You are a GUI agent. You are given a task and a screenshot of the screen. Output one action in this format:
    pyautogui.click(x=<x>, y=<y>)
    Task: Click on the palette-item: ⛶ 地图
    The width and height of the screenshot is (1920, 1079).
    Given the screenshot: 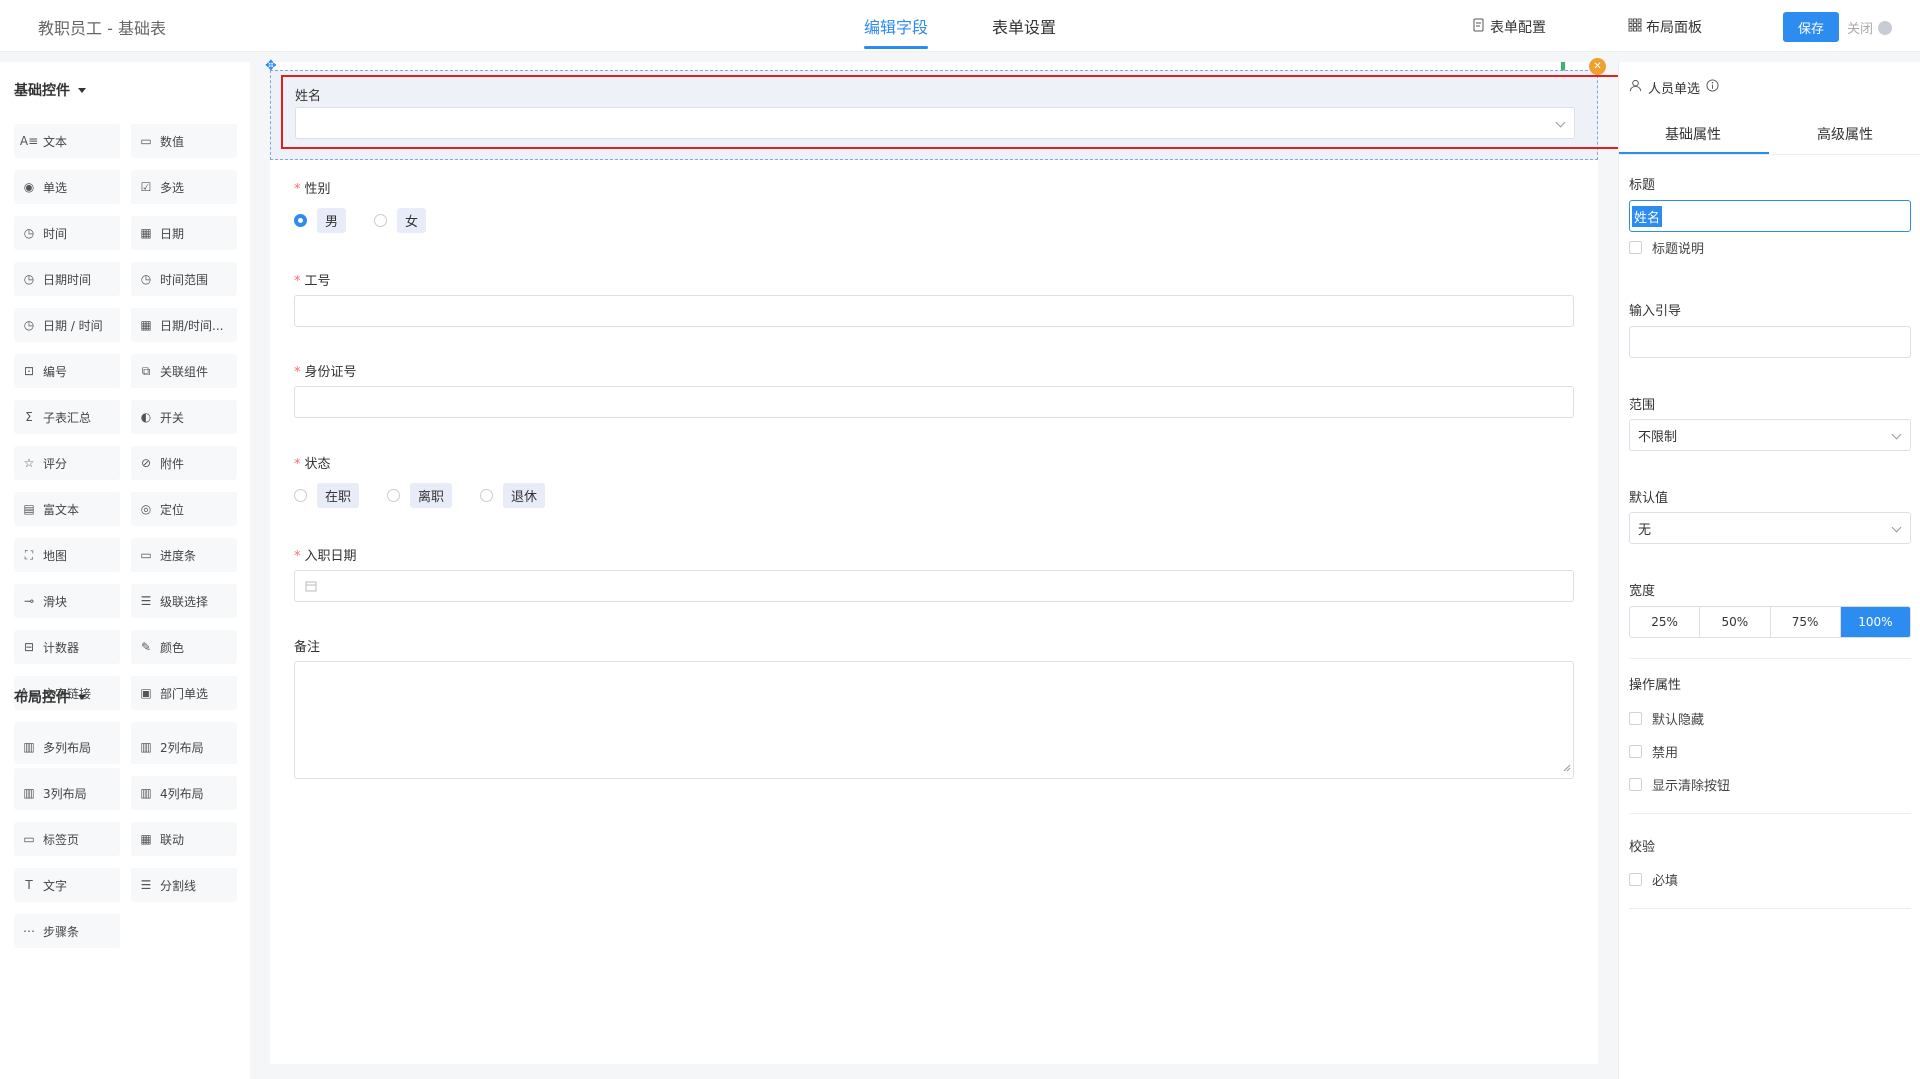 What is the action you would take?
    pyautogui.click(x=67, y=555)
    